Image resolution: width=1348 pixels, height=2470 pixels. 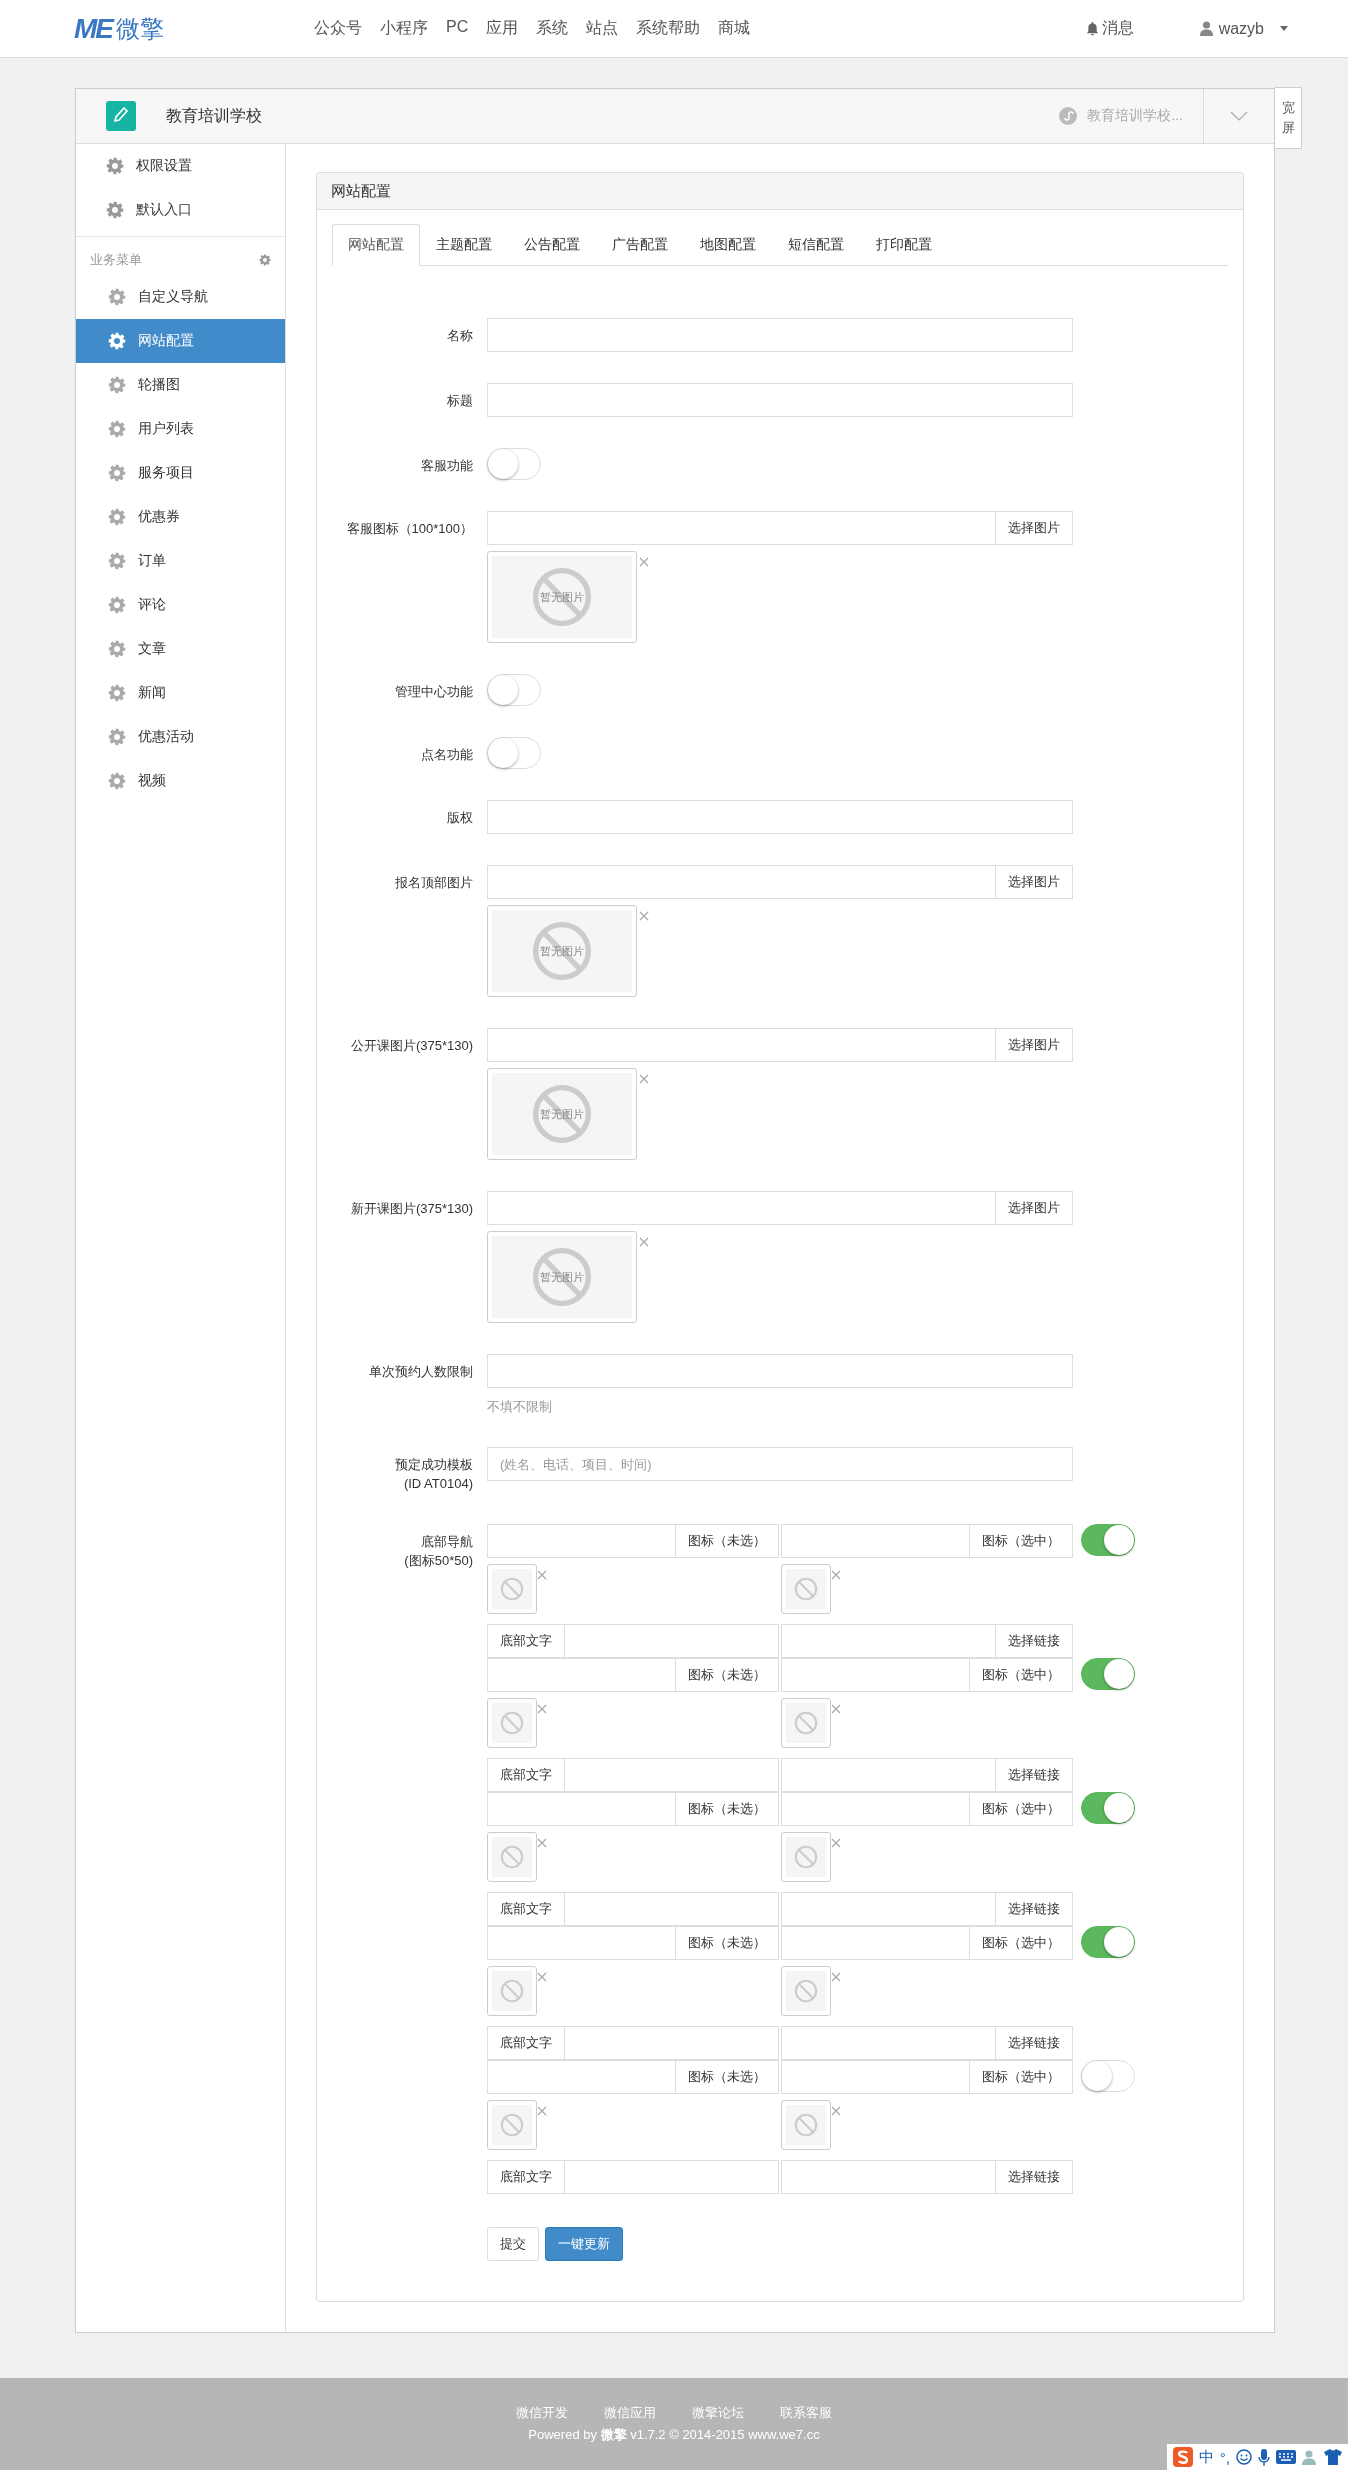 I want to click on sidebar-item: 默认入口, so click(x=180, y=210).